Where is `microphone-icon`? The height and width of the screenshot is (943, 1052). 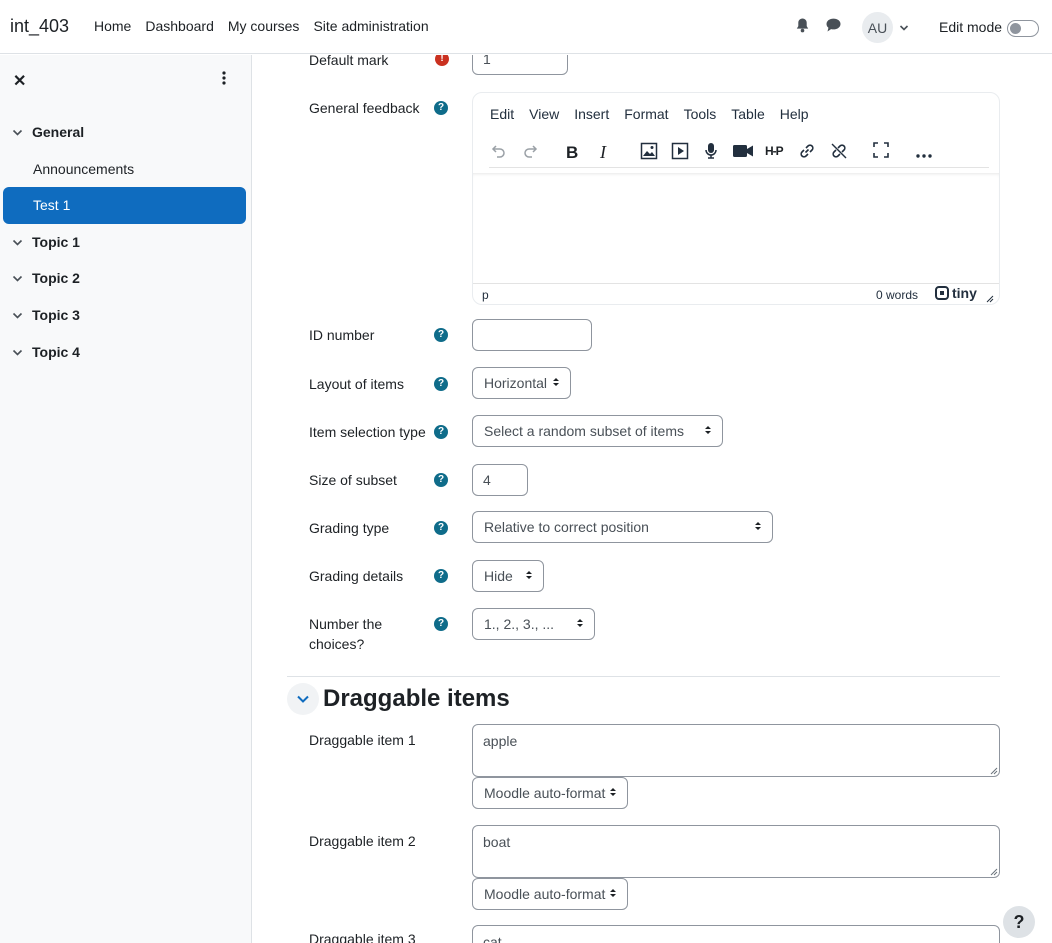 microphone-icon is located at coordinates (711, 152).